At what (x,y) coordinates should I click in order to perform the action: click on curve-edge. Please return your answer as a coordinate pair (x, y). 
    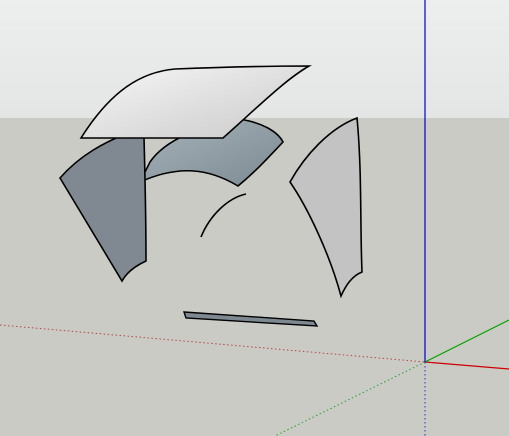
    Looking at the image, I should click on (223, 215).